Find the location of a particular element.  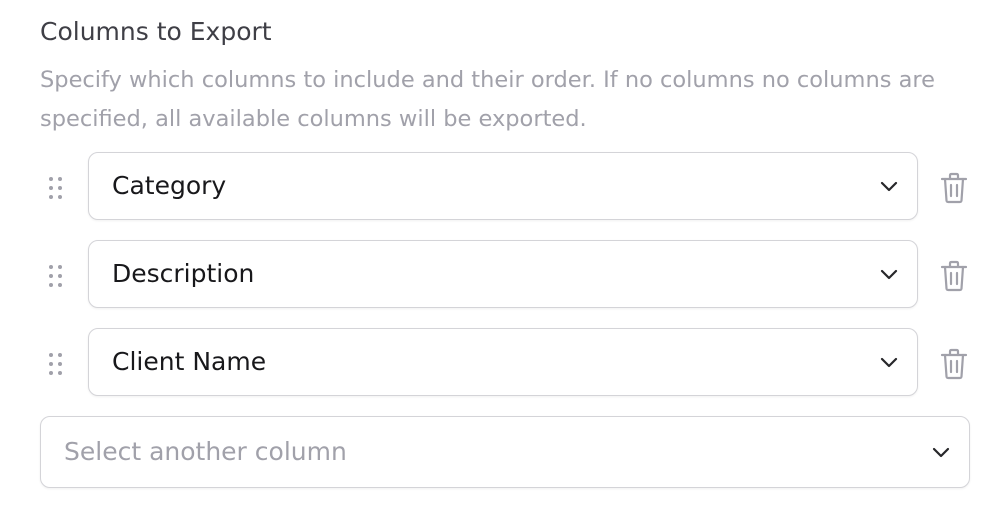

add-column-placeholder: Select another column is located at coordinates (205, 451).